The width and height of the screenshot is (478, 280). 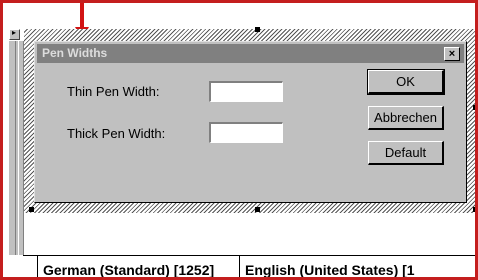 I want to click on resize-handle-top, so click(x=257, y=29).